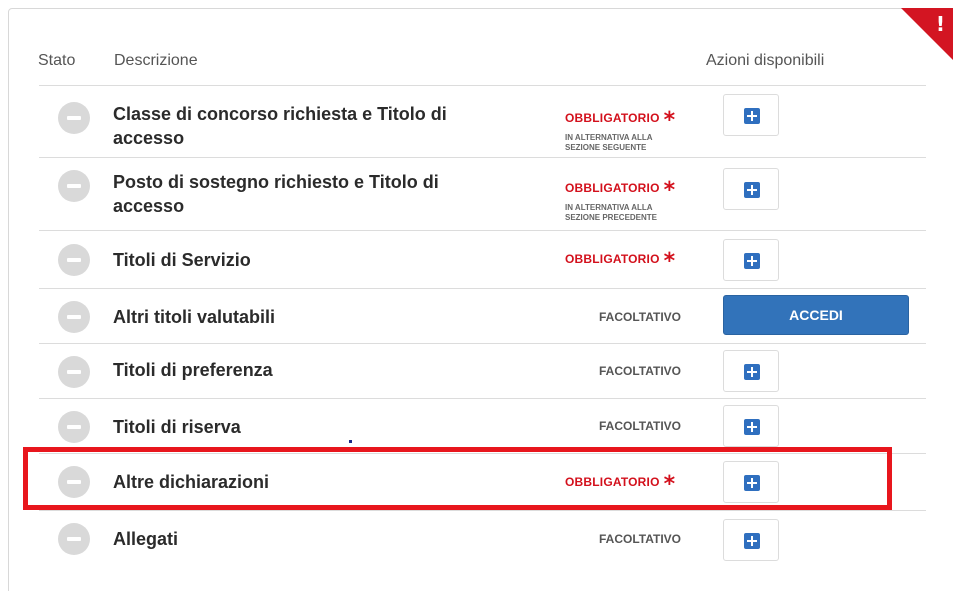 This screenshot has width=953, height=591. Describe the element at coordinates (457, 478) in the screenshot. I see `highlight-box` at that location.